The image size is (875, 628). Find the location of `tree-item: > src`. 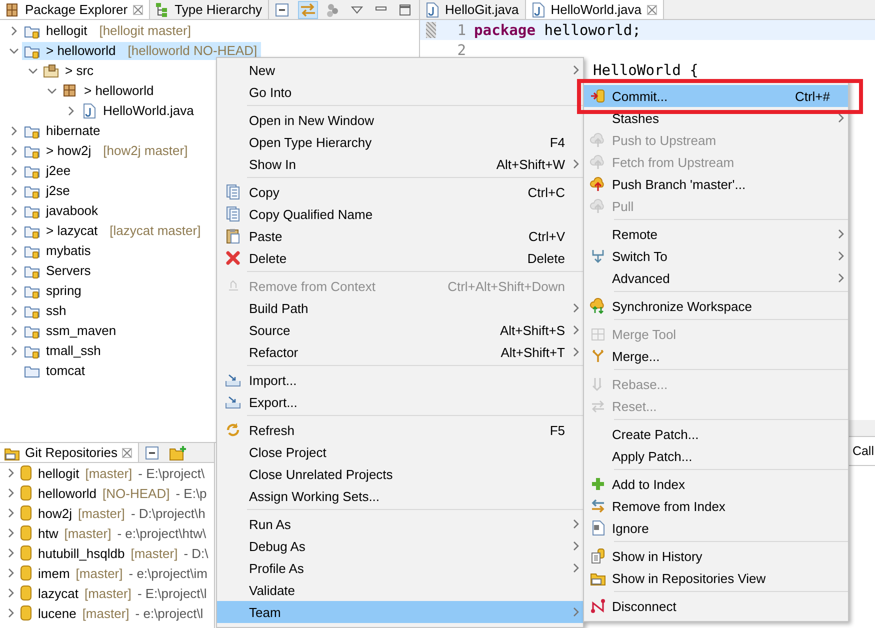

tree-item: > src is located at coordinates (69, 71).